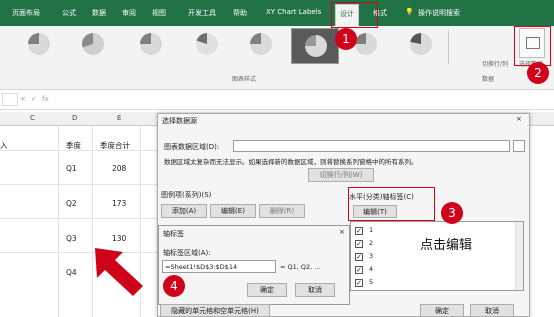 This screenshot has height=317, width=554. What do you see at coordinates (519, 146) in the screenshot?
I see `collapse-dialog-icon` at bounding box center [519, 146].